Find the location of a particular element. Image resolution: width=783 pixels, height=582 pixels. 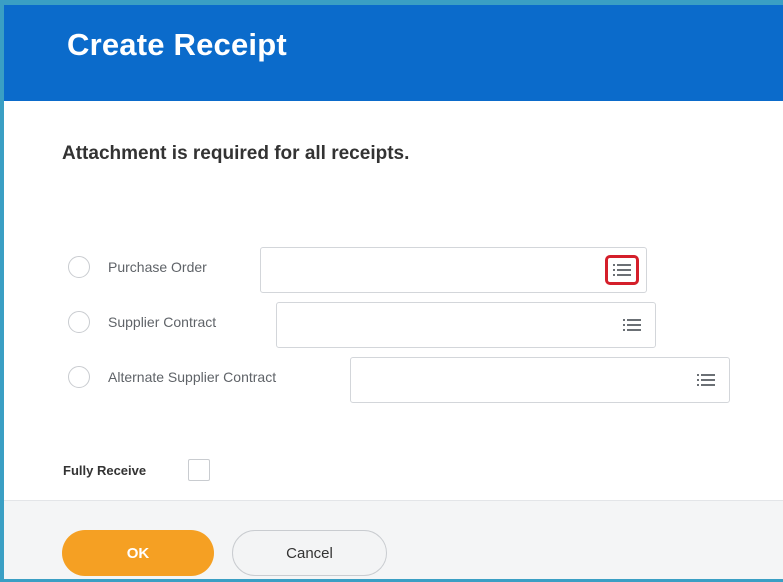

purchase-order-radio is located at coordinates (79, 267).